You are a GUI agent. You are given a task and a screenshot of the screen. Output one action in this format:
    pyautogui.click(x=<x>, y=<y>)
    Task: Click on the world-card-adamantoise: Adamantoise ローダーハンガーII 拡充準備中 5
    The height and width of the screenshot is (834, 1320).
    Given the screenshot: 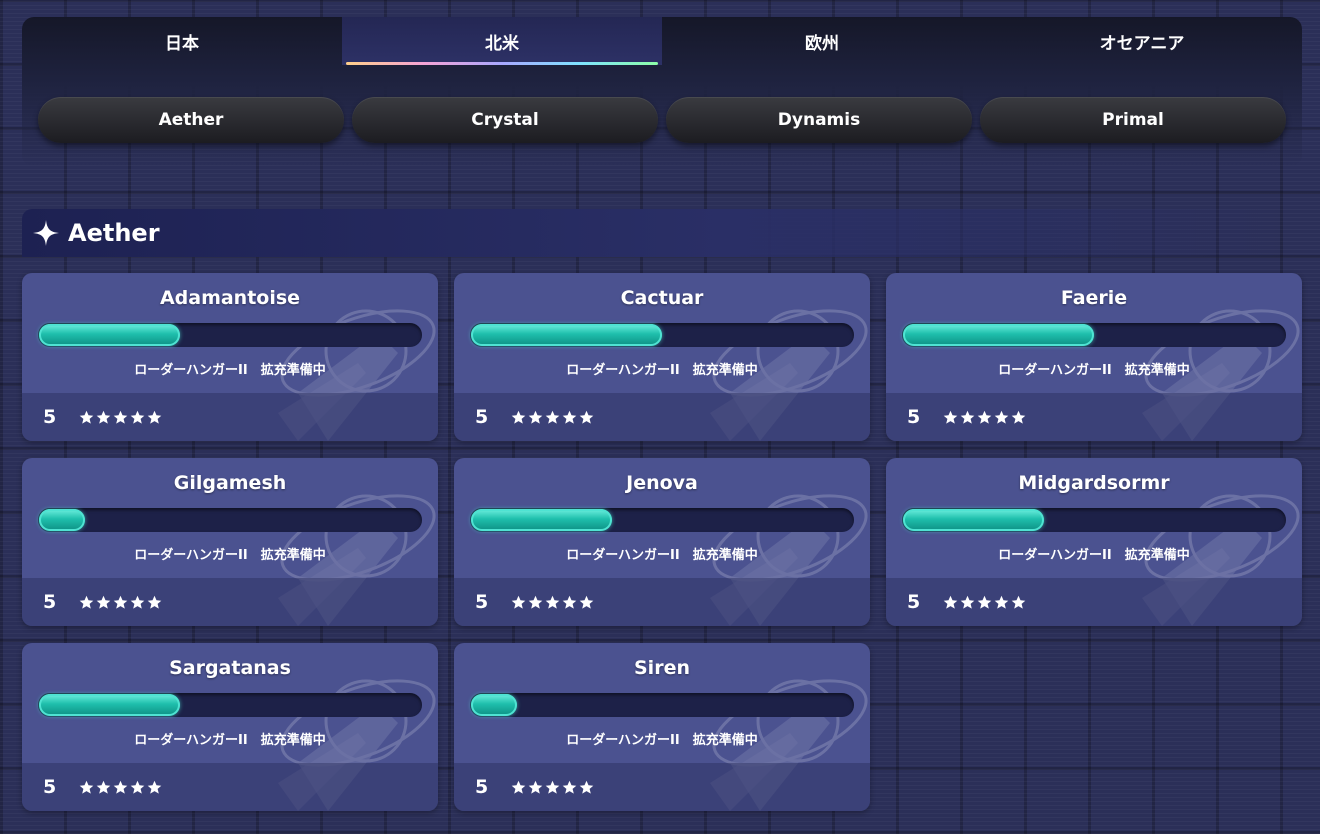 What is the action you would take?
    pyautogui.click(x=230, y=357)
    